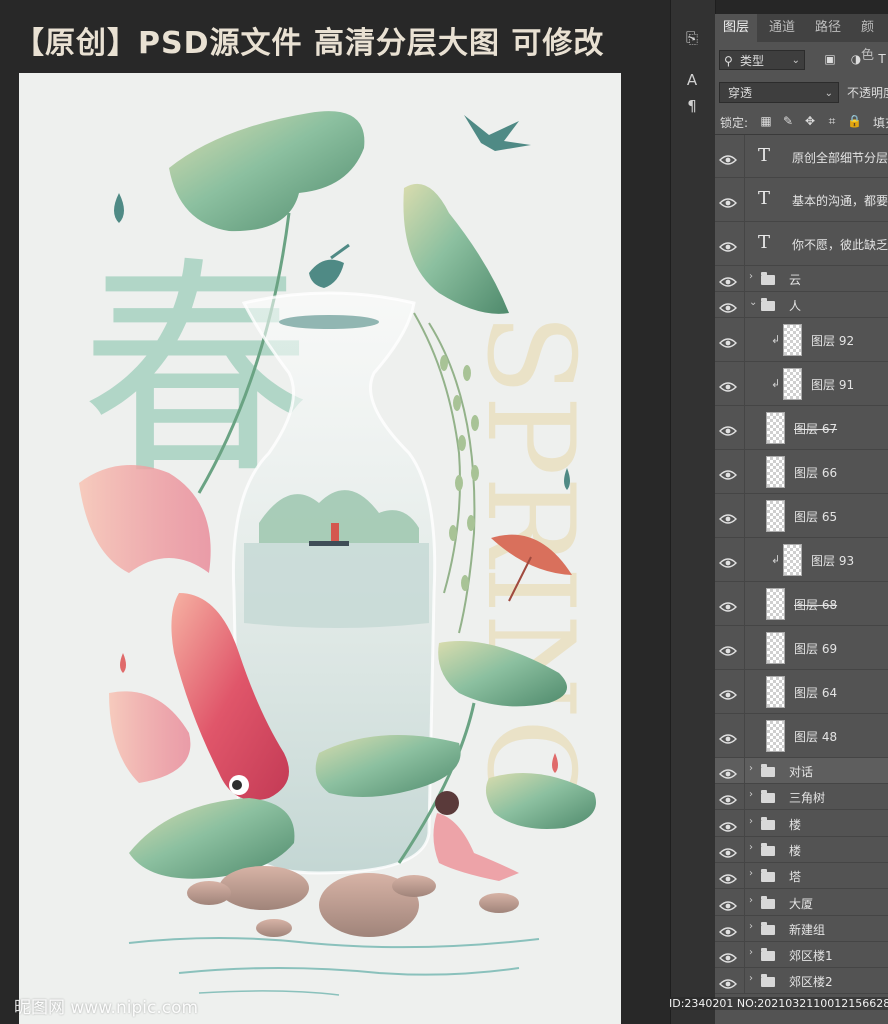 This screenshot has height=1024, width=888. I want to click on layer-row: ↲ 图层 91, so click(801, 384).